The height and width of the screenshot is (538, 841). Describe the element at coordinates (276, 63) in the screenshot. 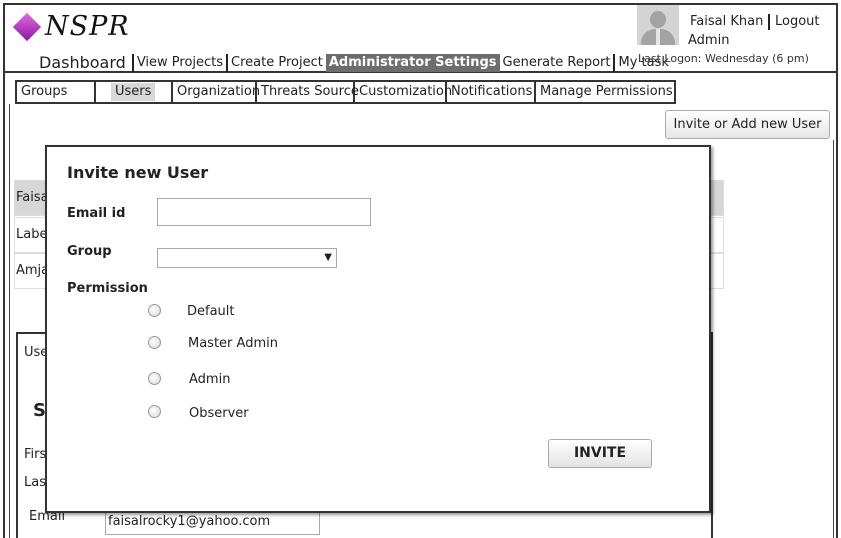

I see `nav-create-project: Create Project` at that location.